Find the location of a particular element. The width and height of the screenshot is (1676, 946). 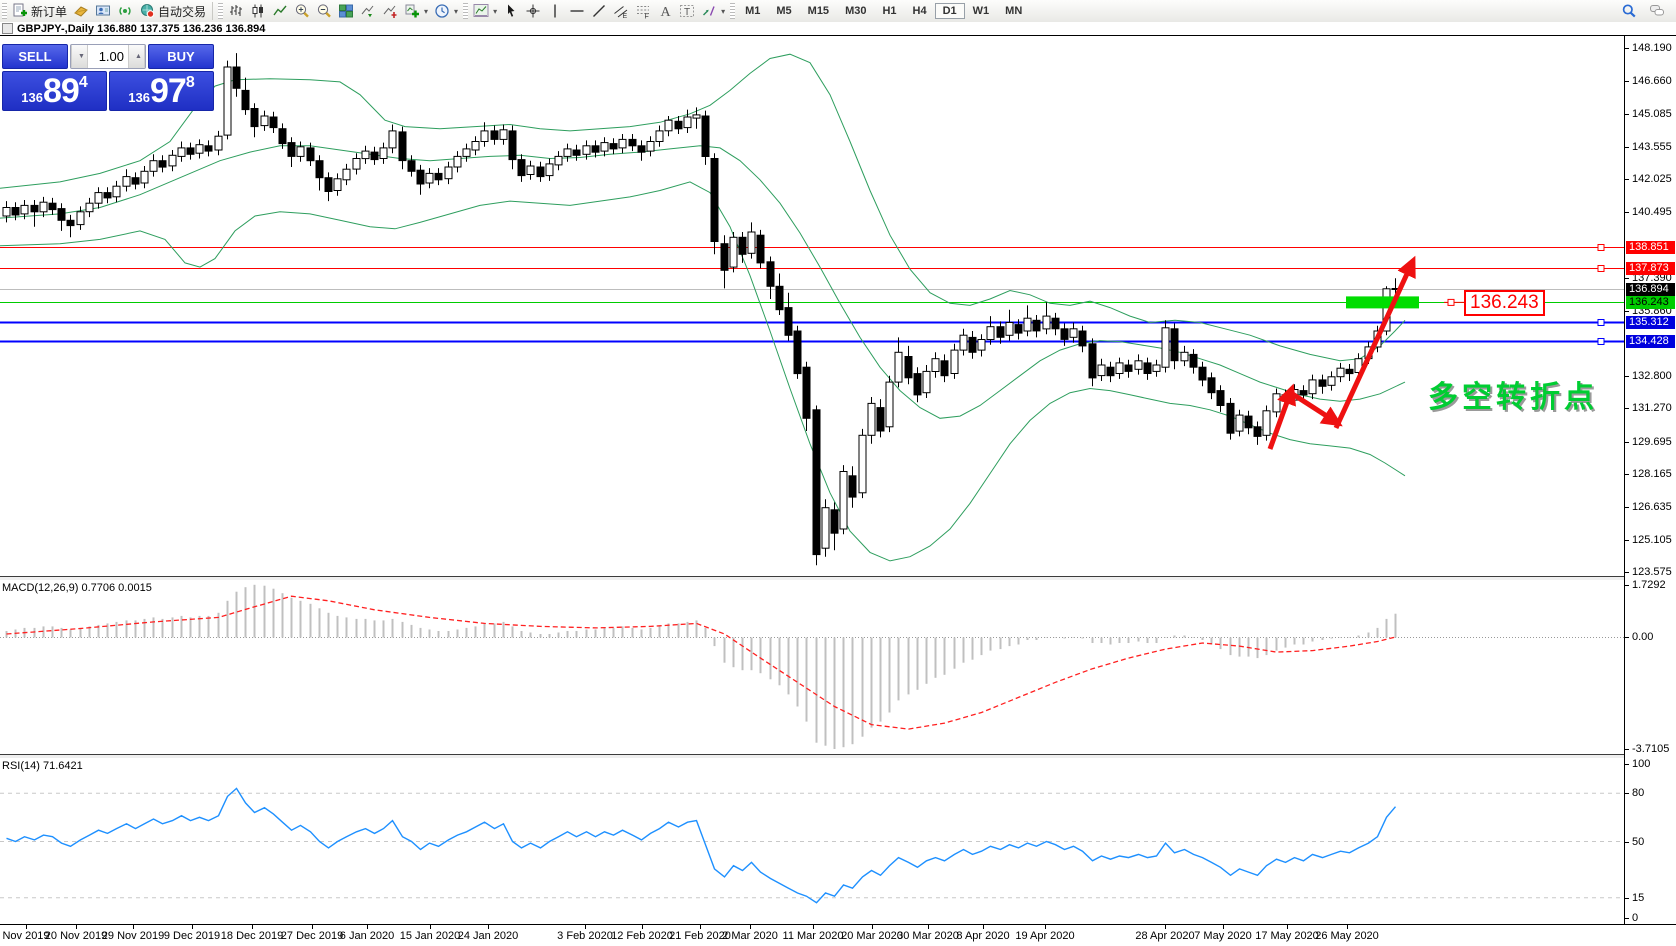

svg-text: A is located at coordinates (666, 12).